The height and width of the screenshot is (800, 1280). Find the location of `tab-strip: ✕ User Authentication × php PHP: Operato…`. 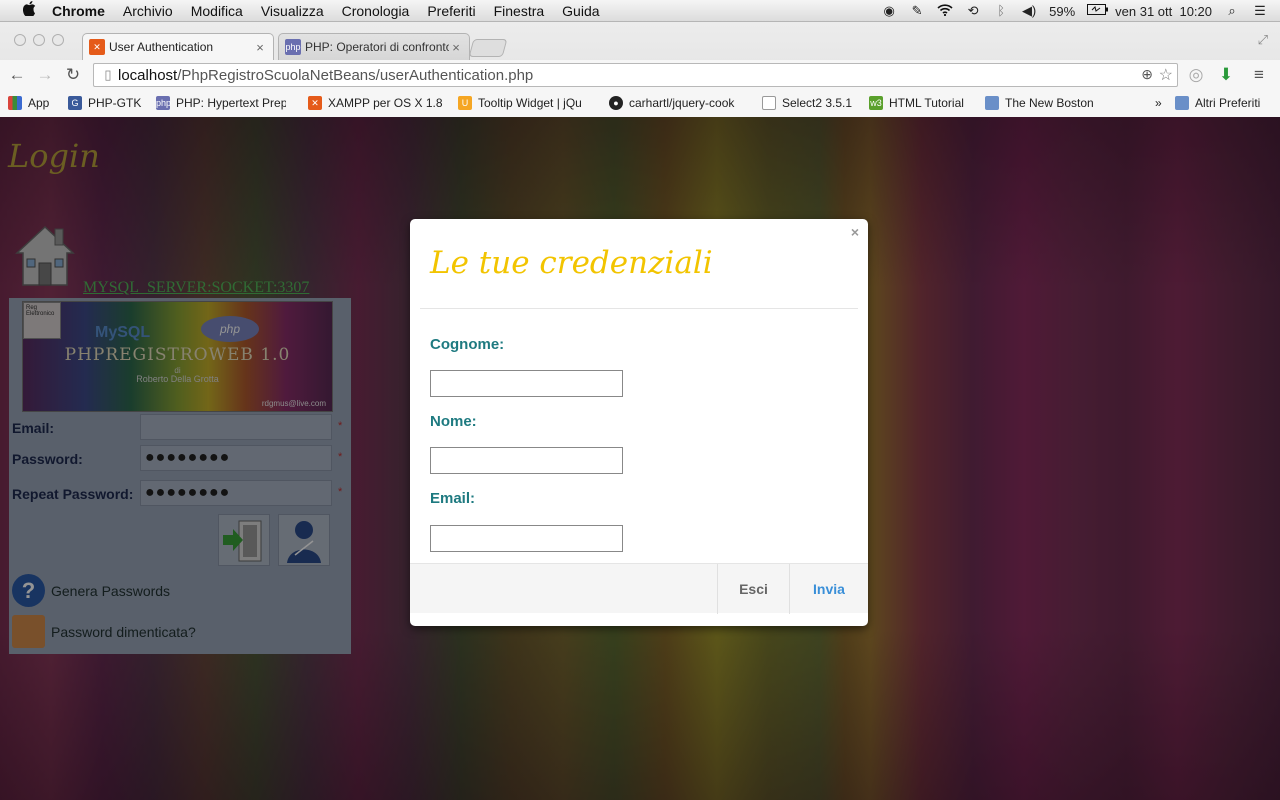

tab-strip: ✕ User Authentication × php PHP: Operato… is located at coordinates (640, 41).